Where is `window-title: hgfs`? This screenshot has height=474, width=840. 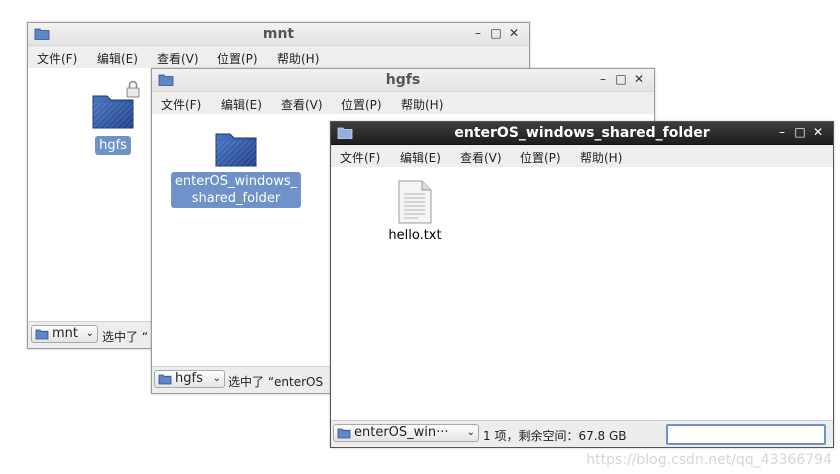
window-title: hgfs is located at coordinates (403, 80).